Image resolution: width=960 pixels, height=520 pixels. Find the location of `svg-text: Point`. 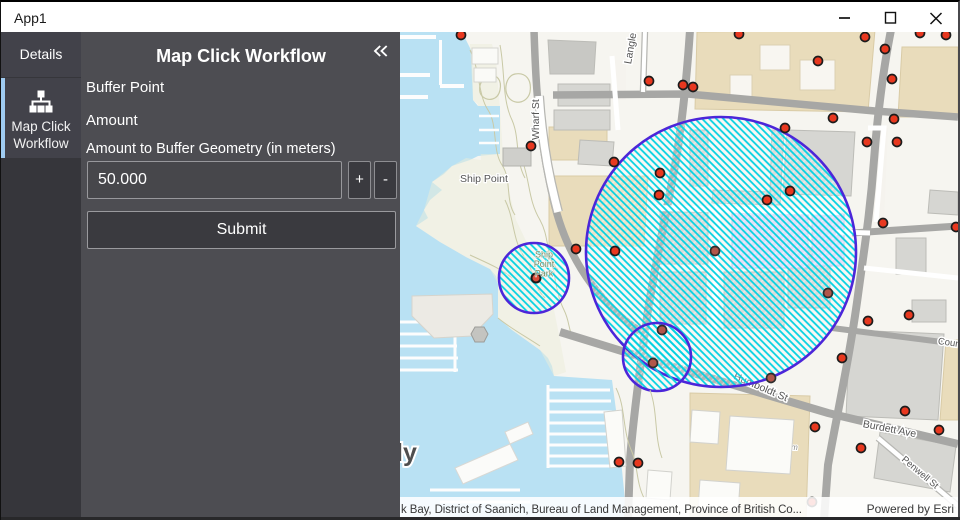

svg-text: Point is located at coordinates (544, 264).